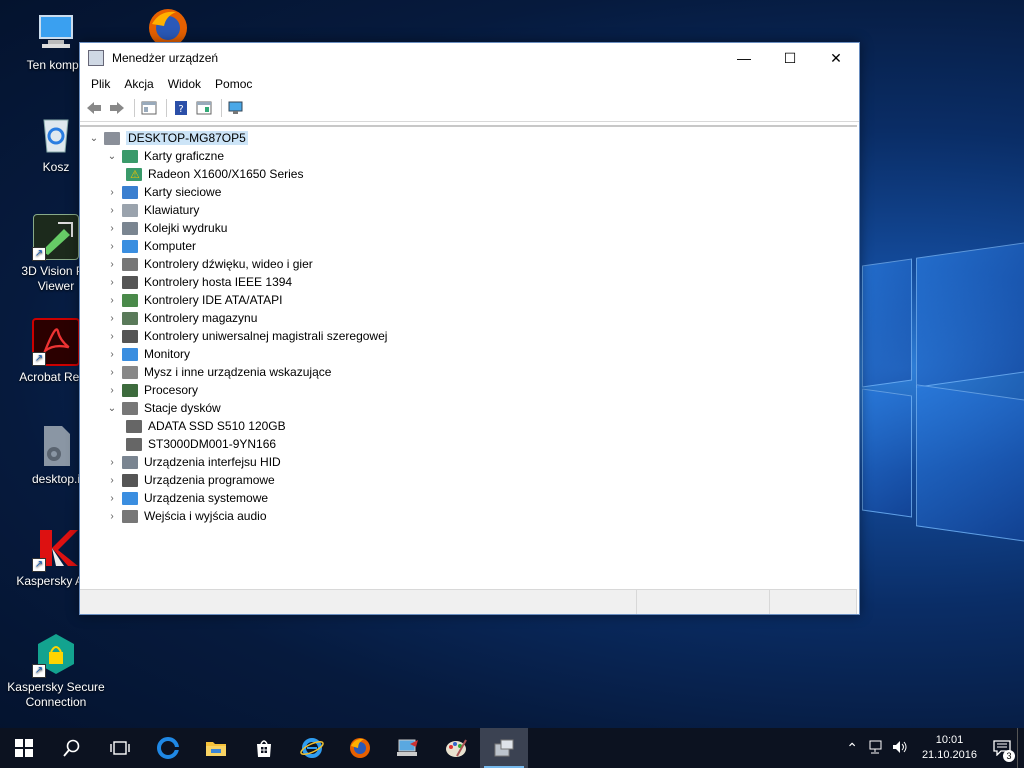 The height and width of the screenshot is (768, 1024). What do you see at coordinates (186, 516) in the screenshot?
I see `tree-item: › Wejścia i wyjścia audio` at bounding box center [186, 516].